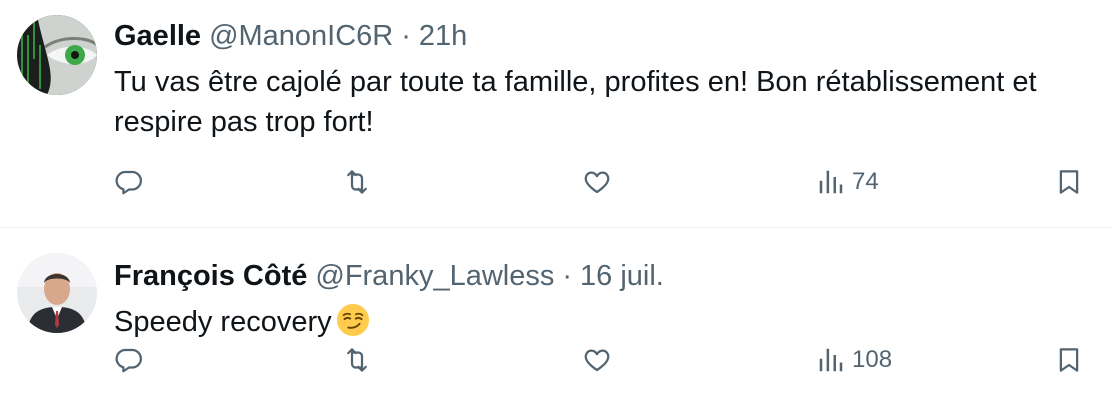 This screenshot has height=408, width=1112. Describe the element at coordinates (301, 36) in the screenshot. I see `author-handle: @ManonIC6R` at that location.